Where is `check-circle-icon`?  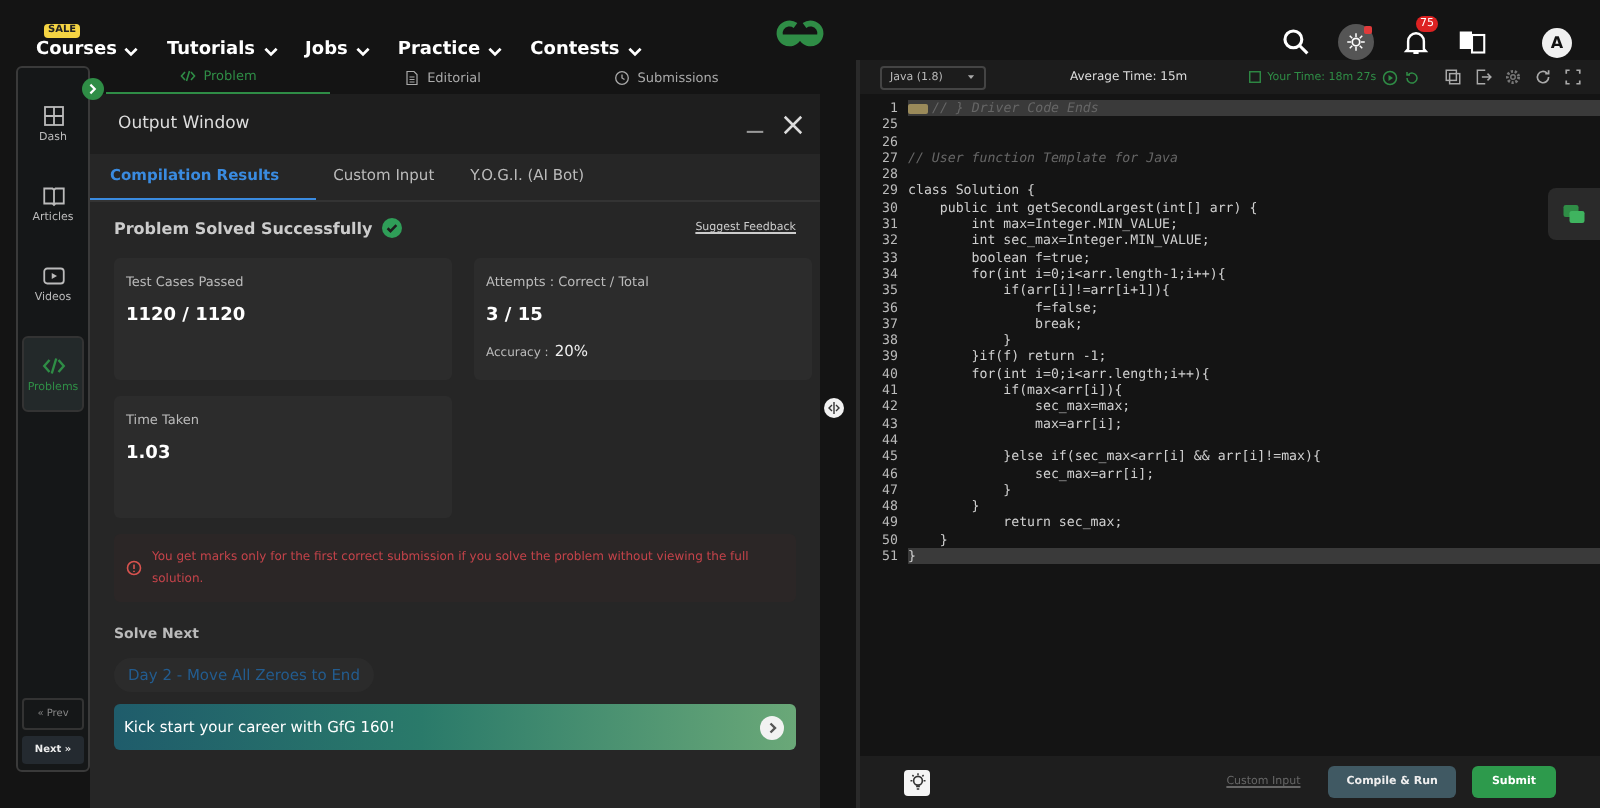
check-circle-icon is located at coordinates (392, 228).